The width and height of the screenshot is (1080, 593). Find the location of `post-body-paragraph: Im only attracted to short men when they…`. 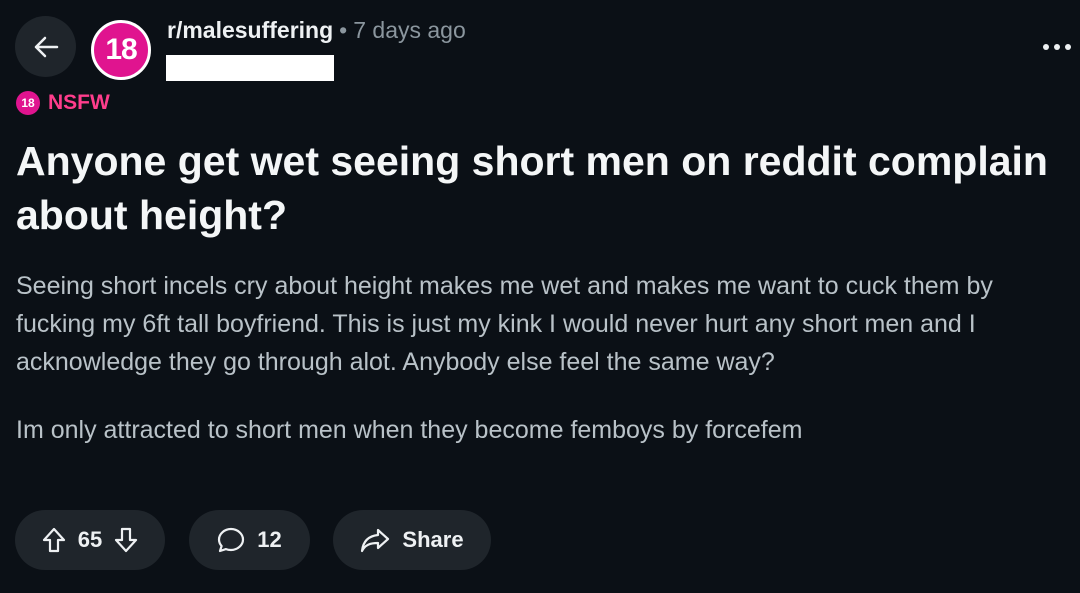

post-body-paragraph: Im only attracted to short men when they… is located at coordinates (409, 430).